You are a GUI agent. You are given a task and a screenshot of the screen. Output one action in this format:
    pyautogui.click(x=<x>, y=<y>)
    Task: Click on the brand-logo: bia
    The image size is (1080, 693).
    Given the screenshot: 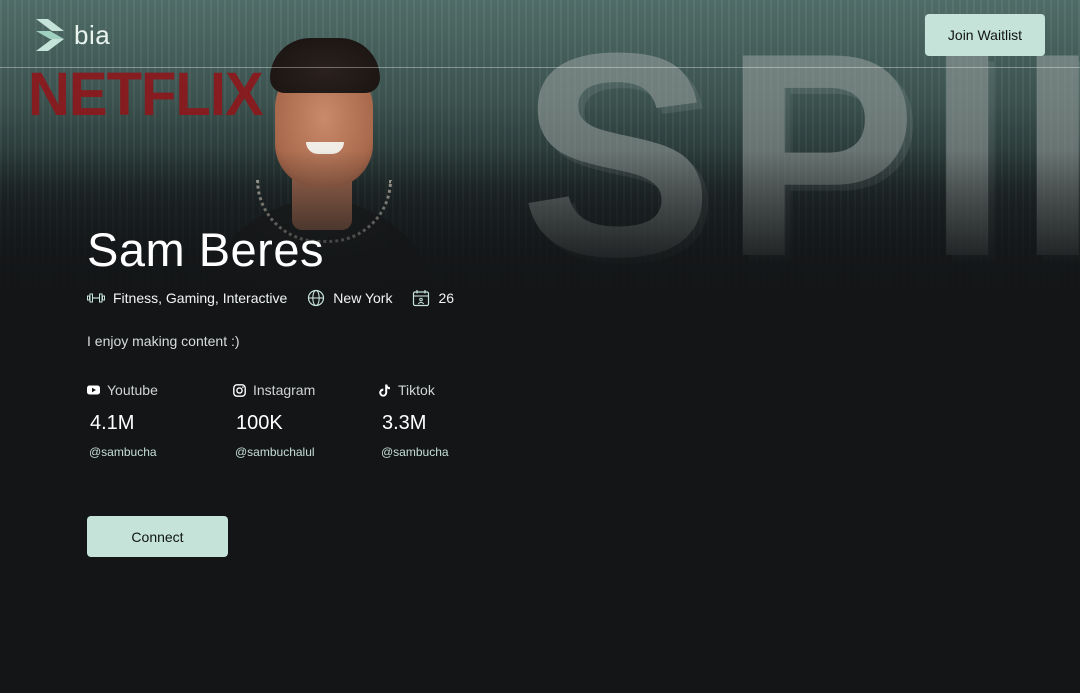 What is the action you would take?
    pyautogui.click(x=72, y=35)
    